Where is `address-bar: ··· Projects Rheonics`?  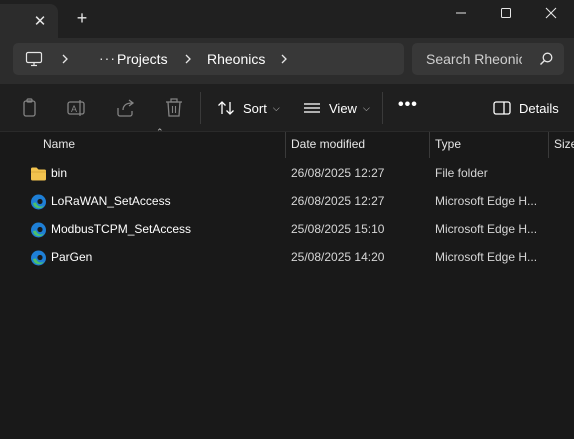 address-bar: ··· Projects Rheonics is located at coordinates (208, 59).